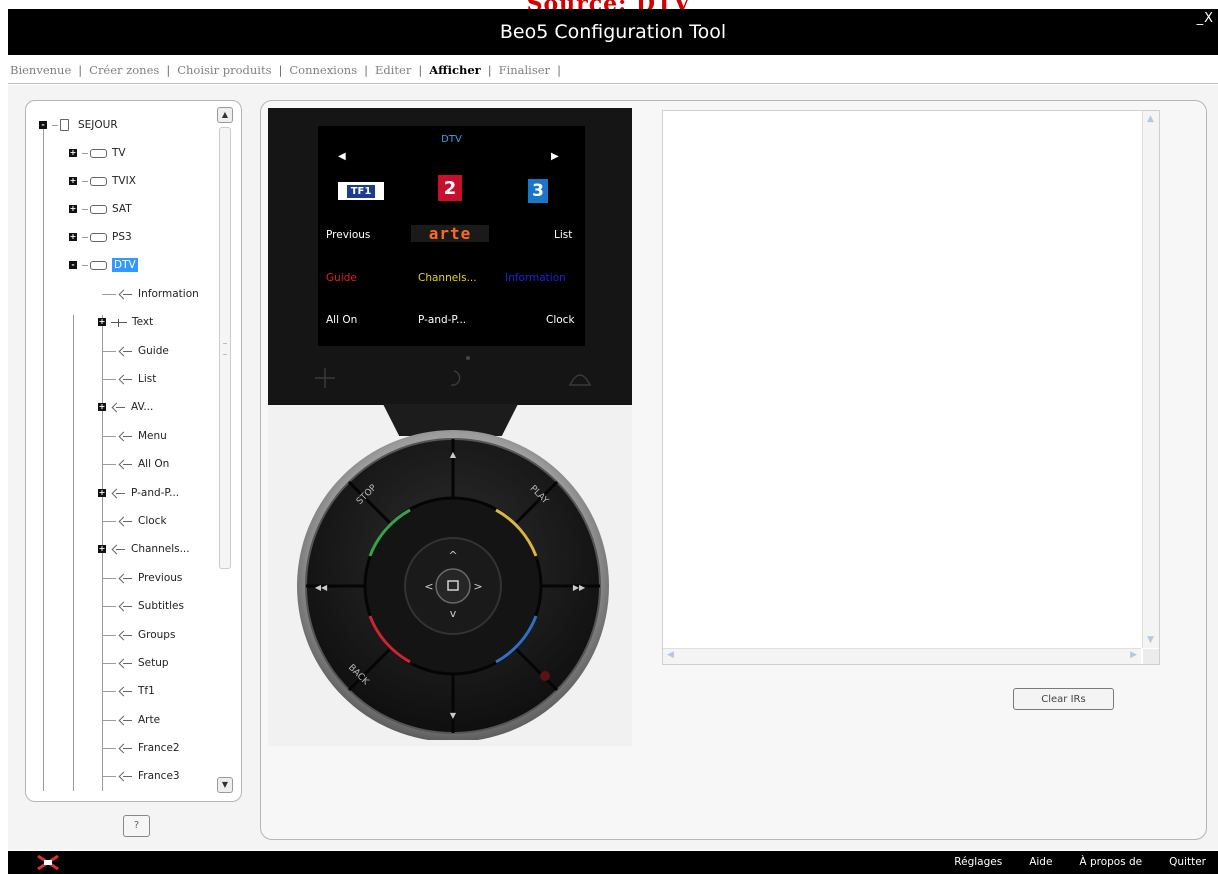 This screenshot has height=874, width=1218. I want to click on left-arrow-icon: <, so click(428, 586).